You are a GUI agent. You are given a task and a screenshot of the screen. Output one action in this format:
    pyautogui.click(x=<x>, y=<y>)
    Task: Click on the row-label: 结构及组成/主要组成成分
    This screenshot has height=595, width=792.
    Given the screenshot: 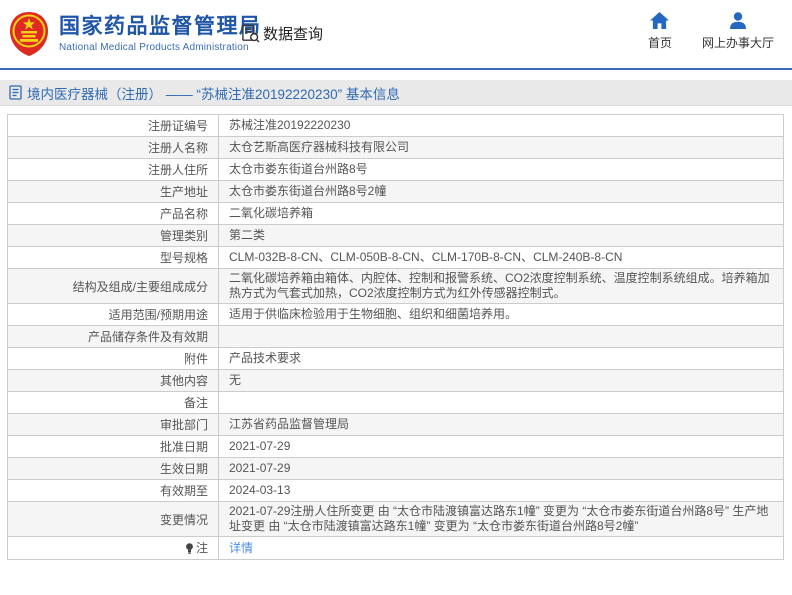 What is the action you would take?
    pyautogui.click(x=113, y=286)
    